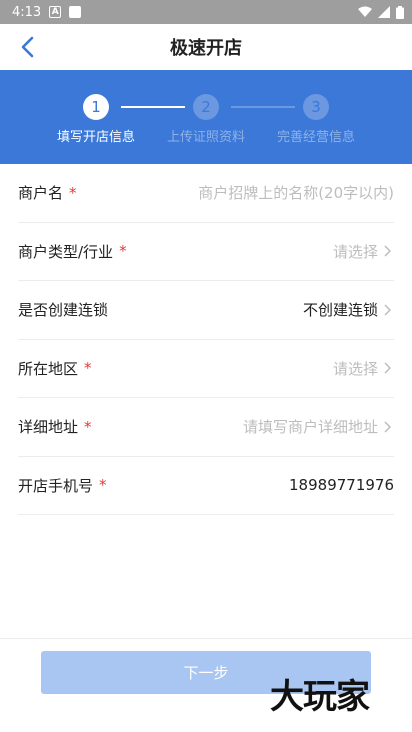  Describe the element at coordinates (95, 137) in the screenshot. I see `step-1-label: 填写开店信息` at that location.